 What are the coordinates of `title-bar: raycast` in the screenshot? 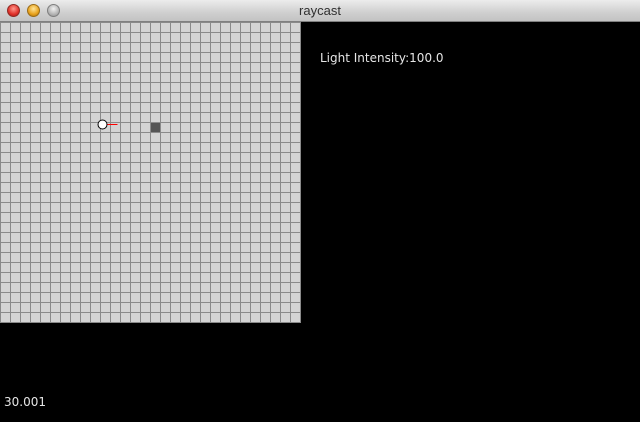 It's located at (320, 11).